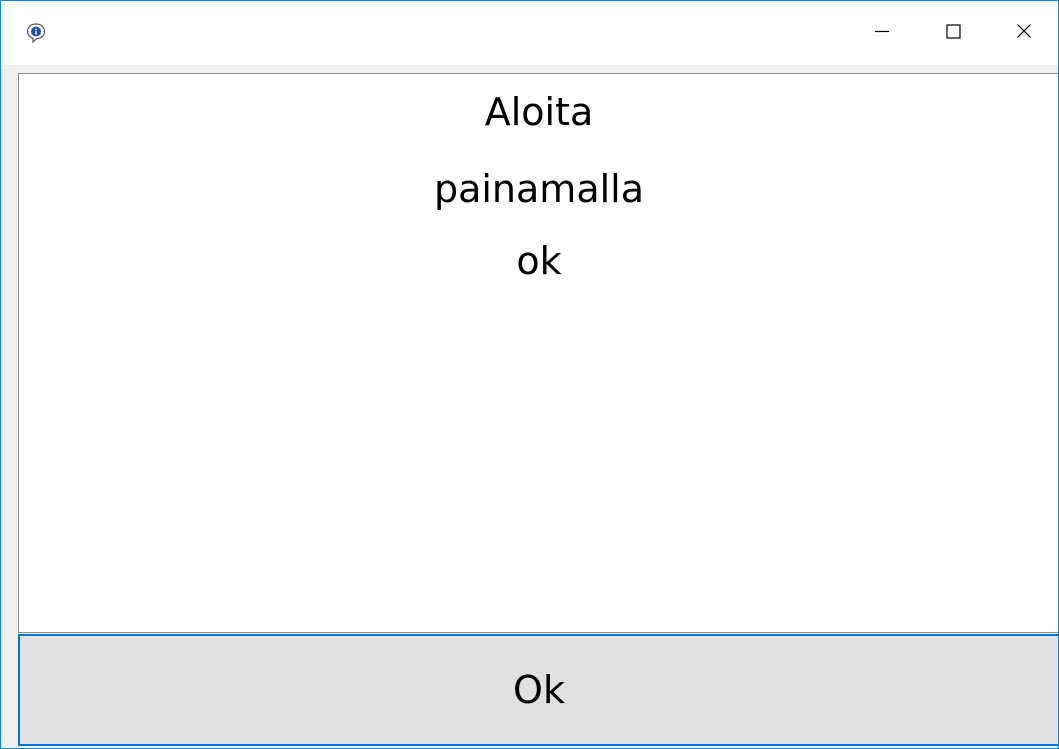 The height and width of the screenshot is (749, 1059). Describe the element at coordinates (36, 33) in the screenshot. I see `info-icon` at that location.